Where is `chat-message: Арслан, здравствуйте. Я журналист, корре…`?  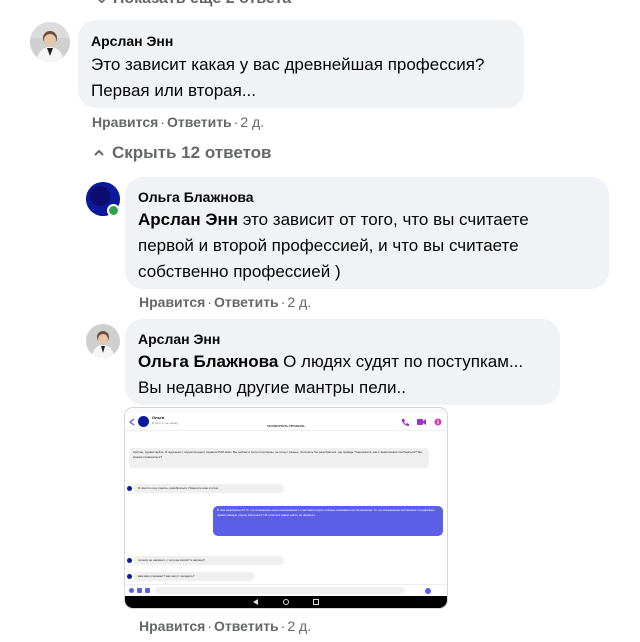 chat-message: Арслан, здравствуйте. Я журналист, корре… is located at coordinates (279, 458).